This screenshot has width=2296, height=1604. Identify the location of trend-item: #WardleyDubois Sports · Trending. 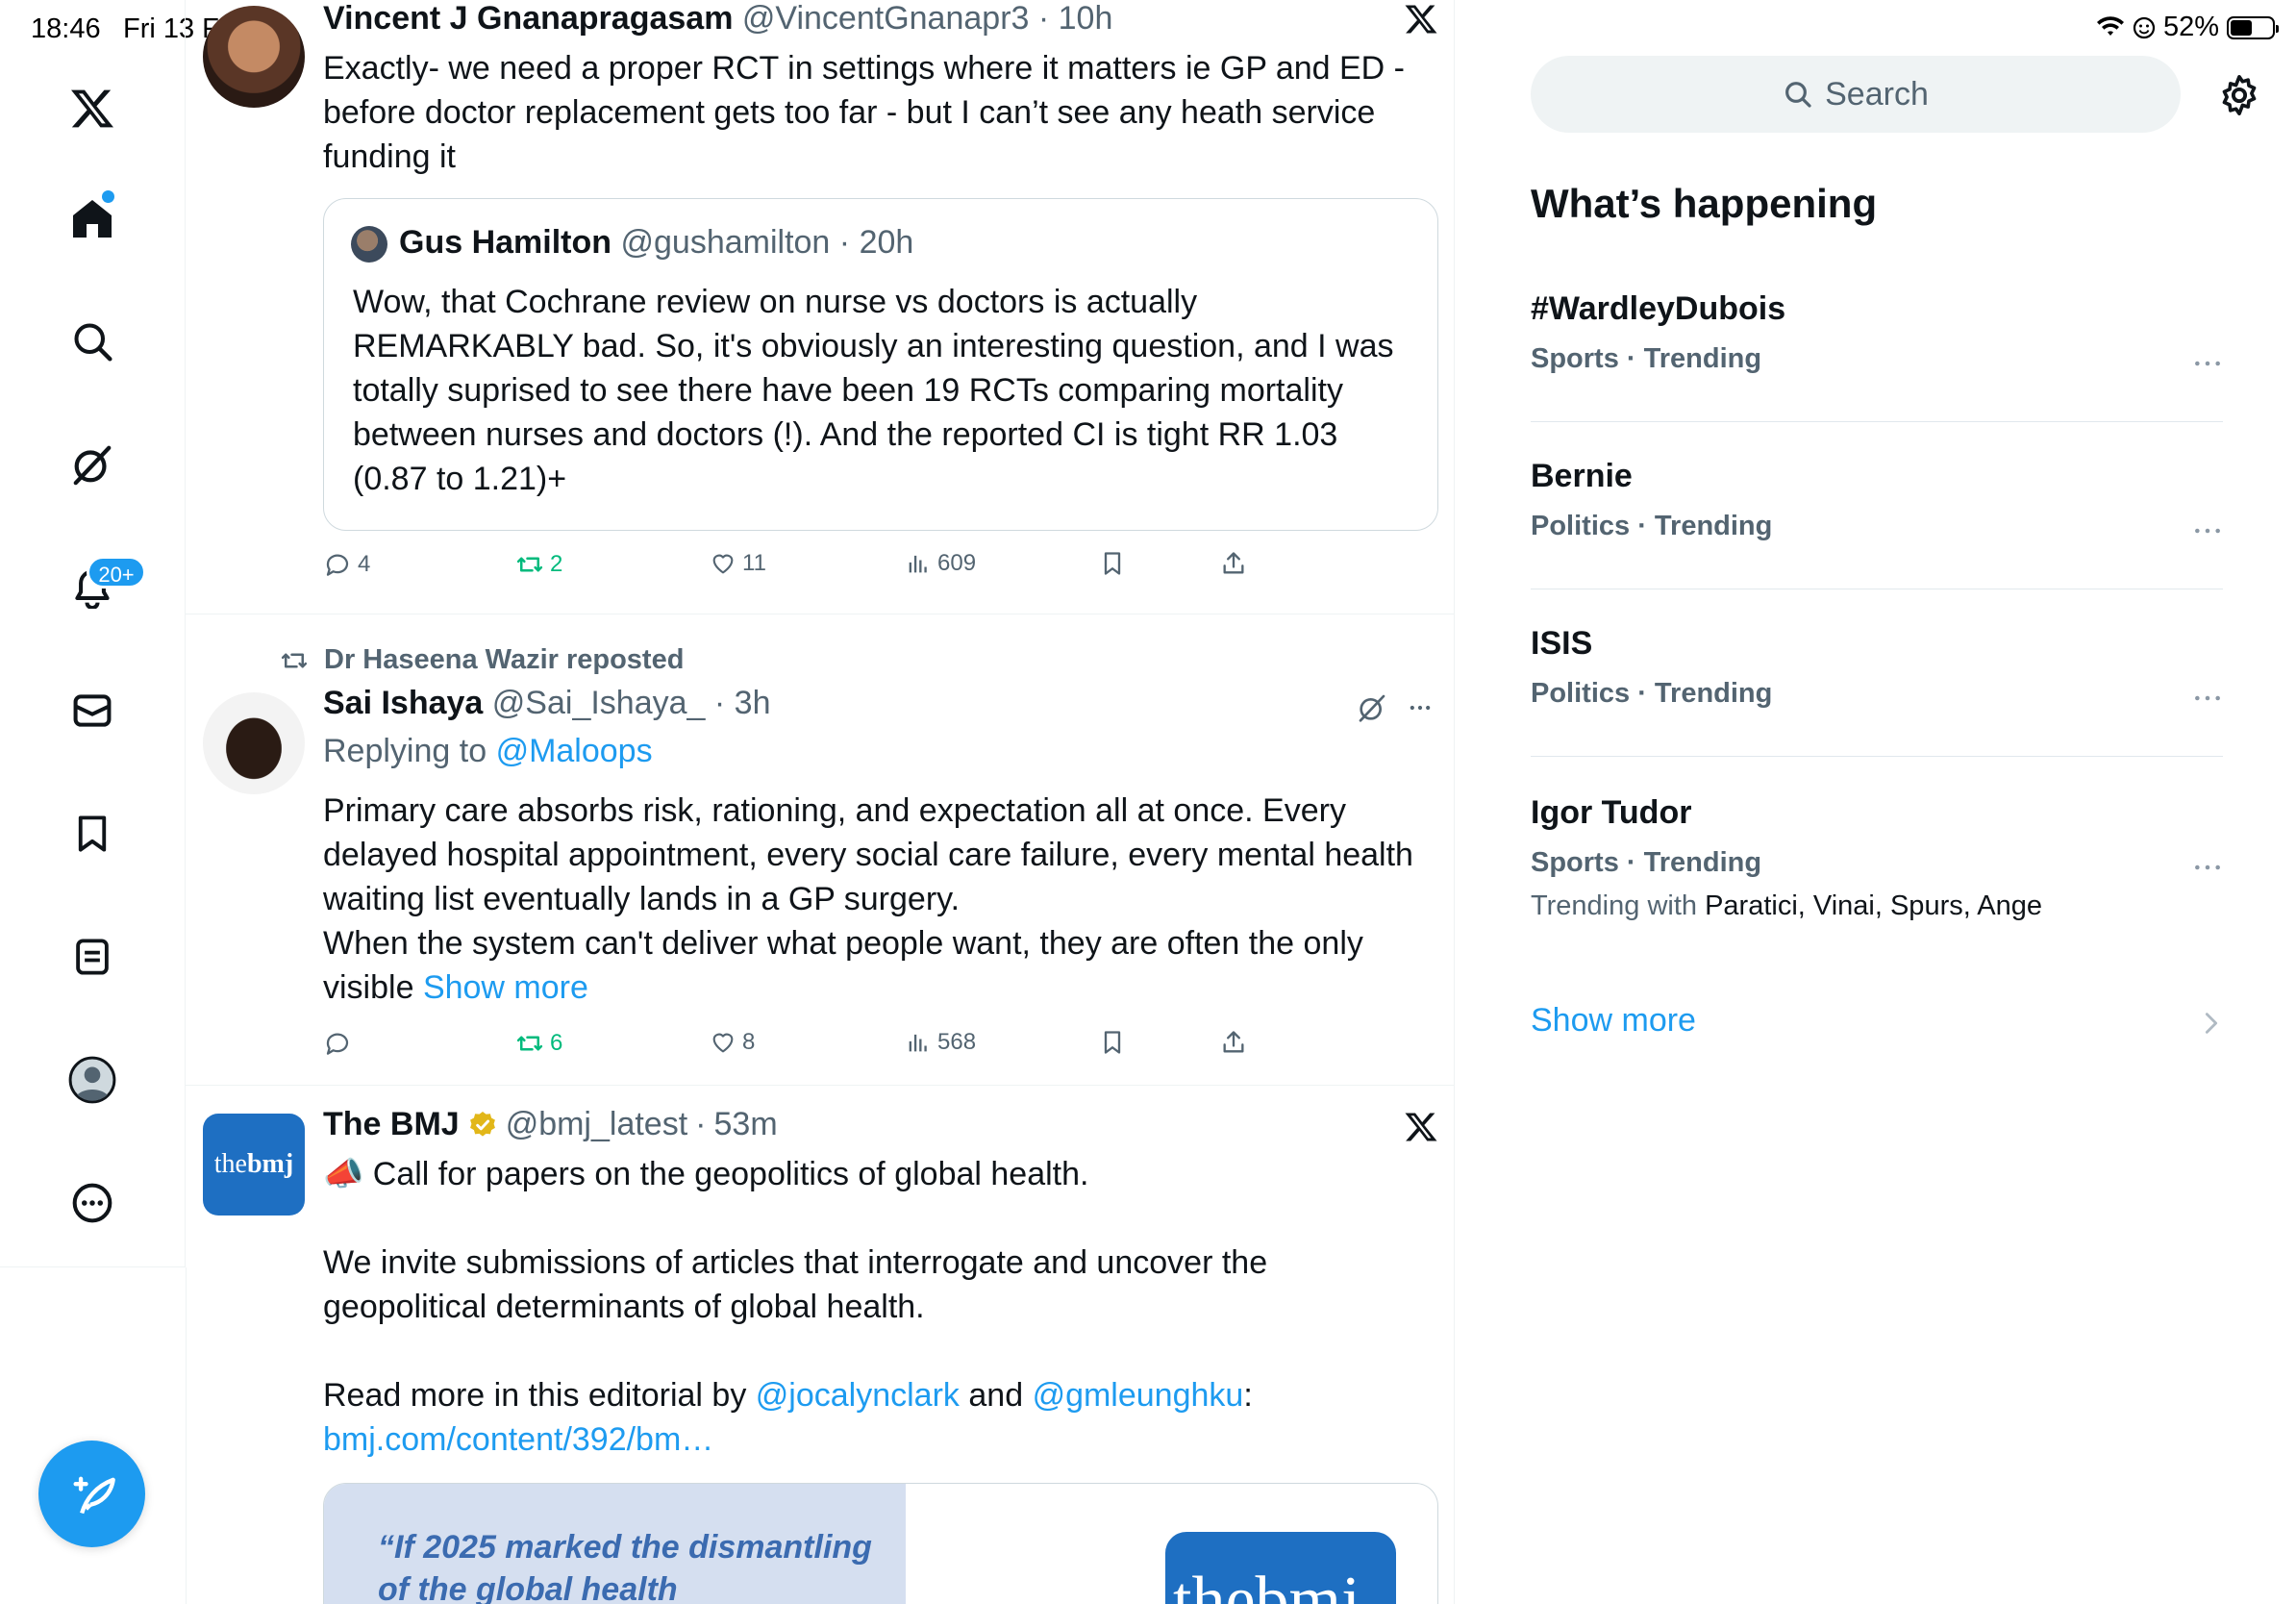
(1877, 332).